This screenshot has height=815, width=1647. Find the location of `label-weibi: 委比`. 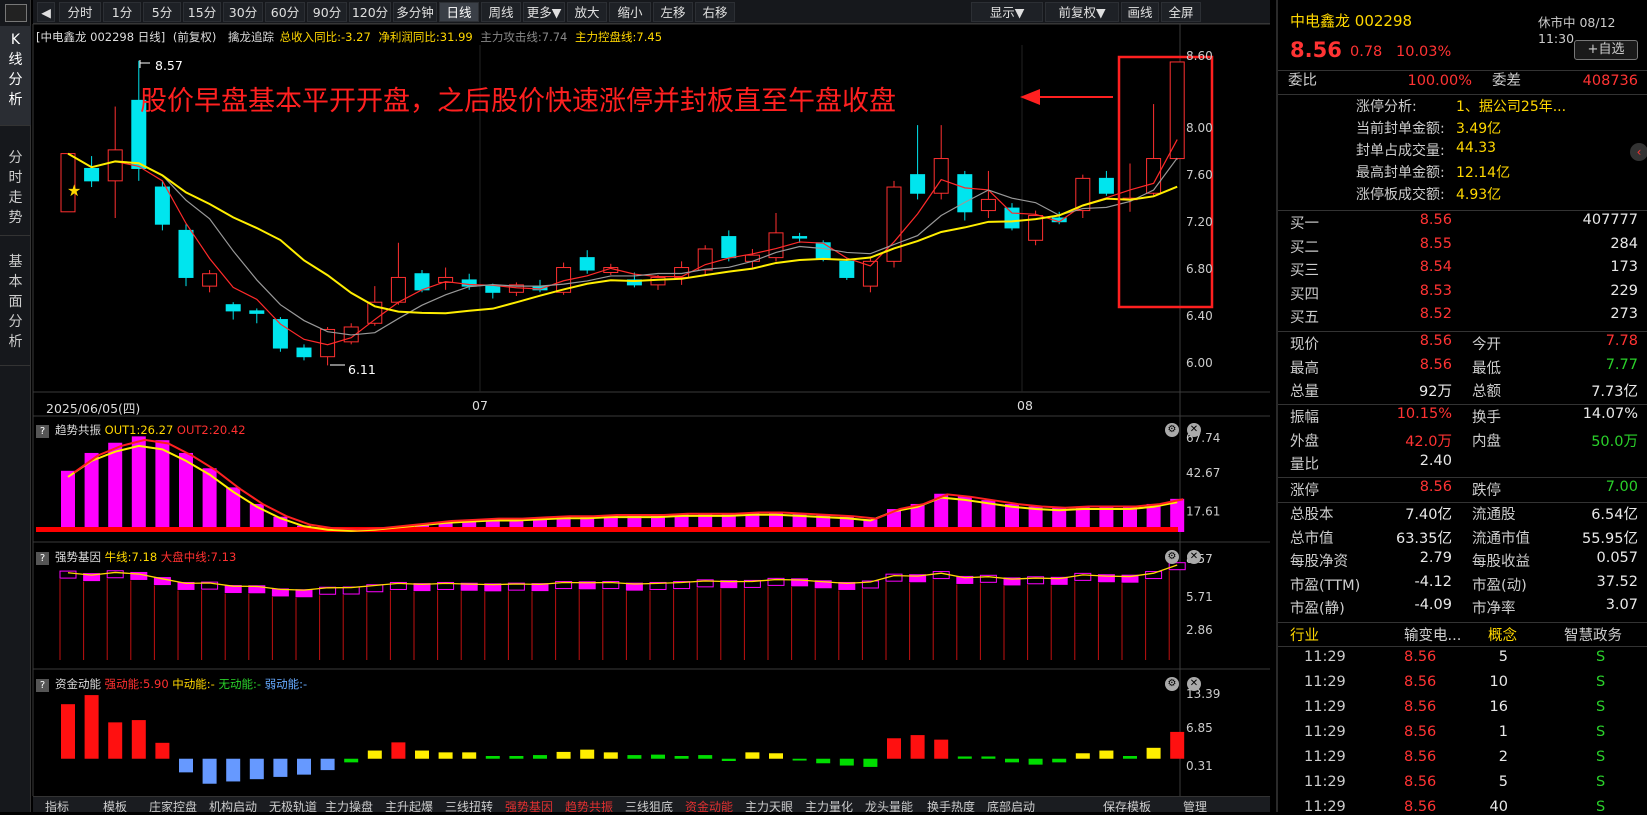

label-weibi: 委比 is located at coordinates (1302, 81).